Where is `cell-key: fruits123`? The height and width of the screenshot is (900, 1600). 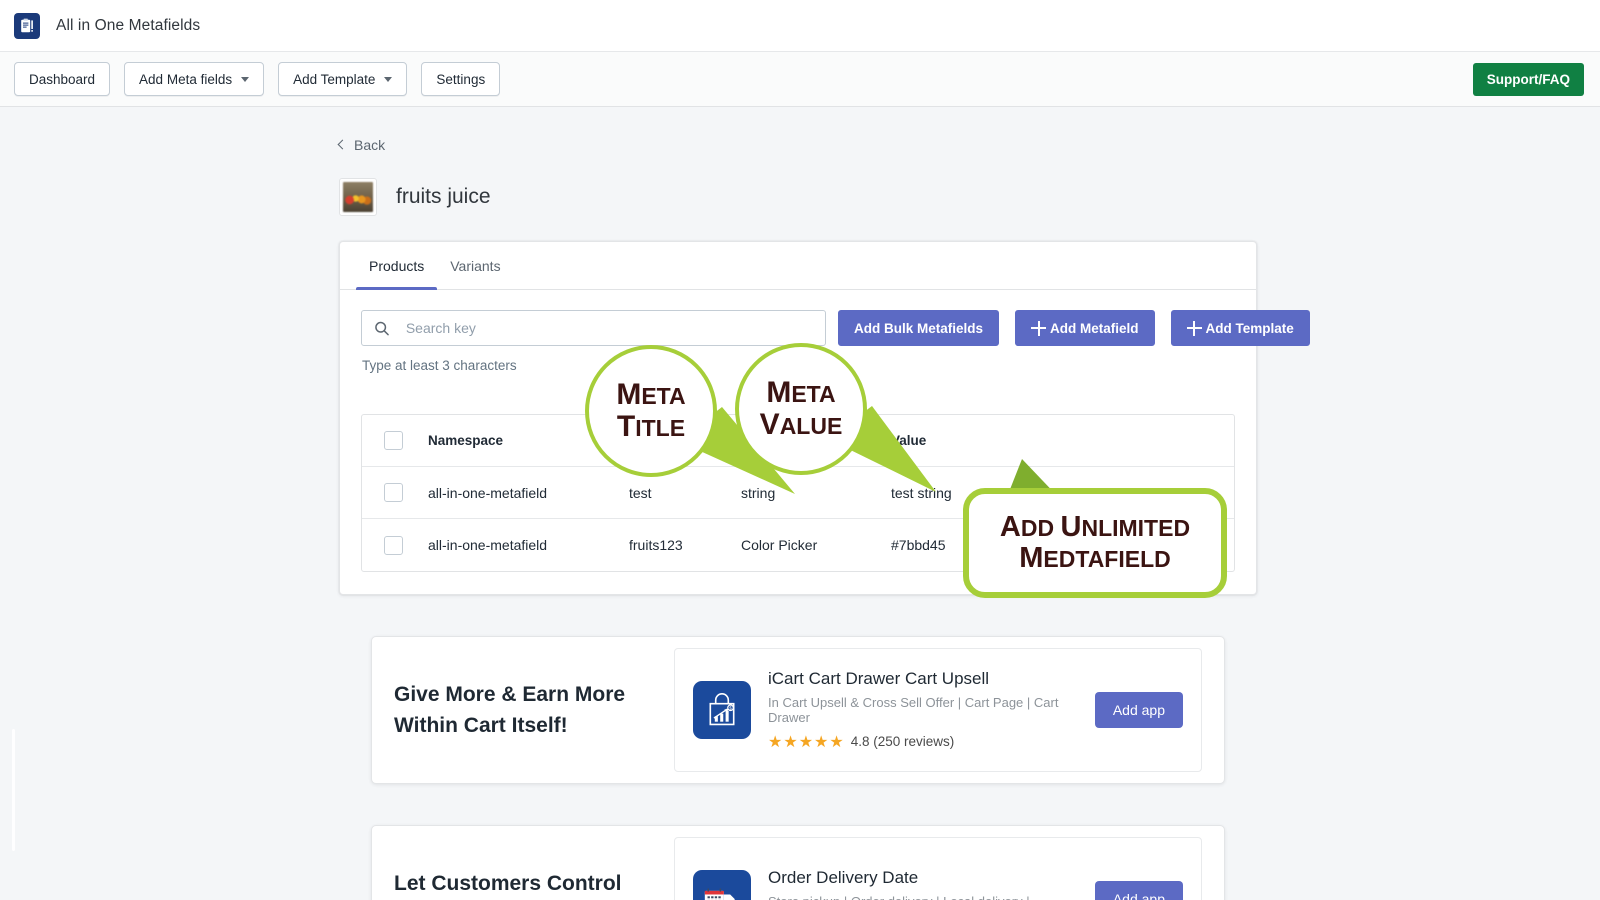 cell-key: fruits123 is located at coordinates (656, 545).